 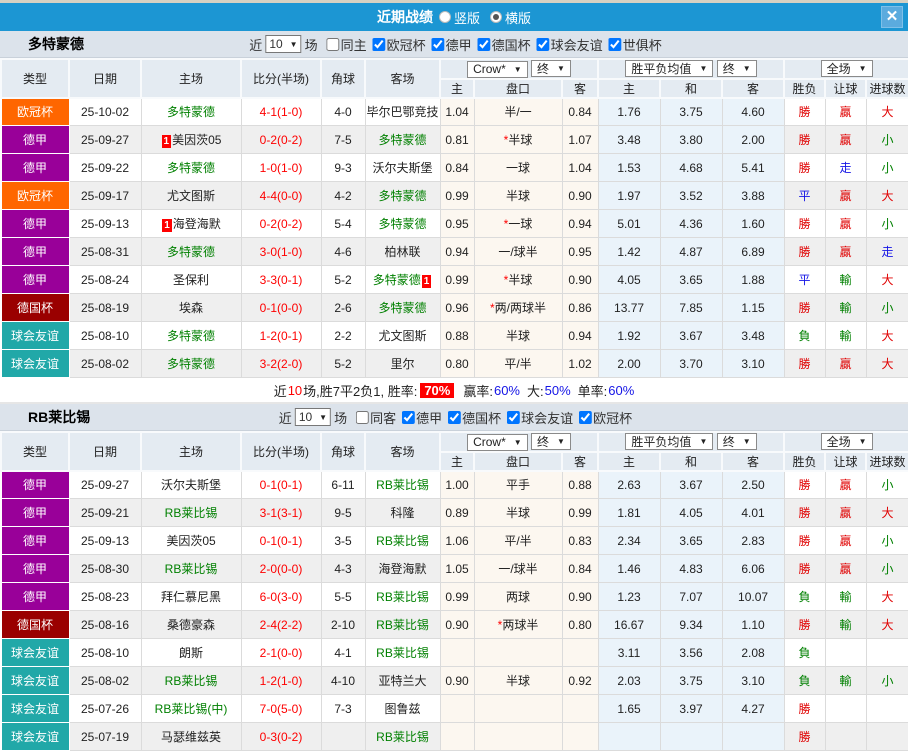 What do you see at coordinates (105, 736) in the screenshot?
I see `match-date: 25-07-19` at bounding box center [105, 736].